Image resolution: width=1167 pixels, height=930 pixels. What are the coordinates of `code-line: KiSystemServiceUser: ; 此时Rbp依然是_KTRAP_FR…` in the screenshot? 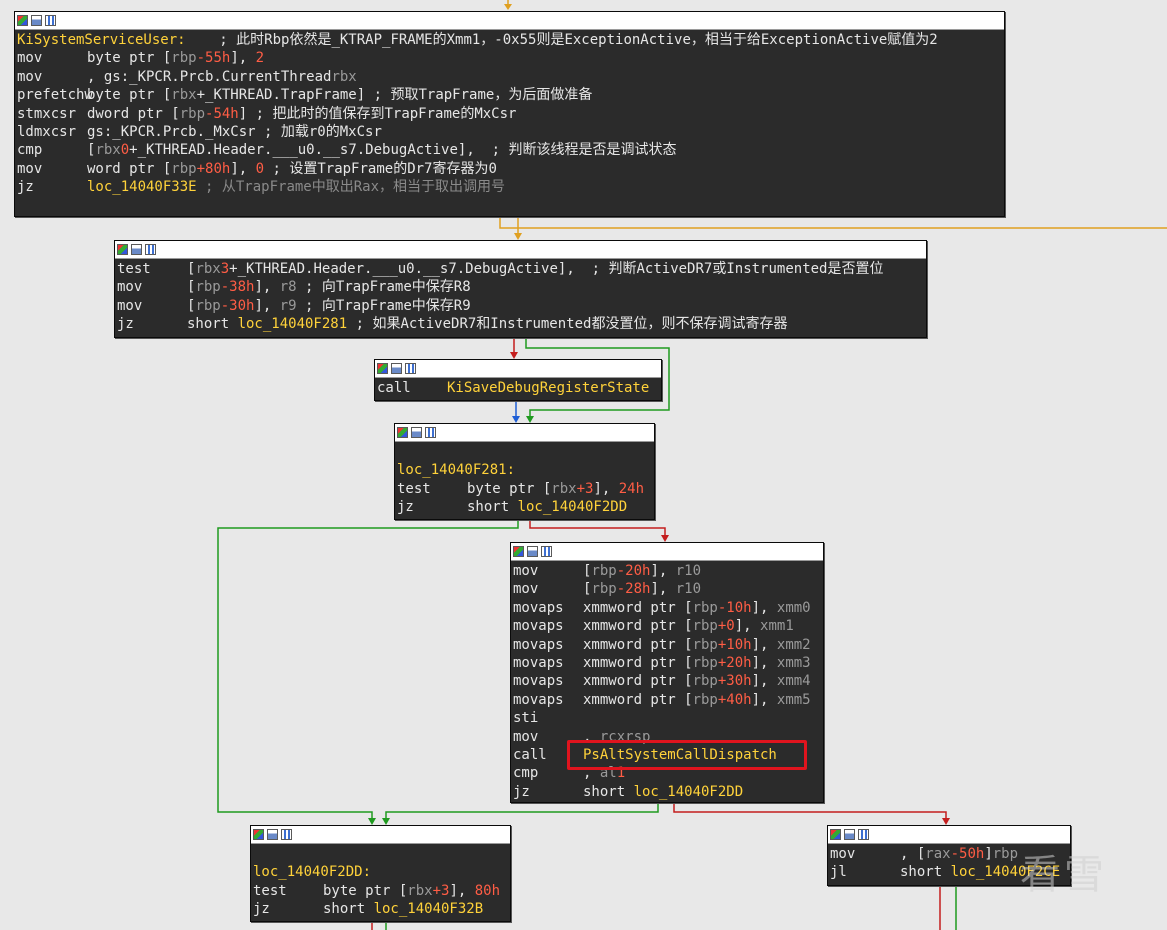 It's located at (509, 40).